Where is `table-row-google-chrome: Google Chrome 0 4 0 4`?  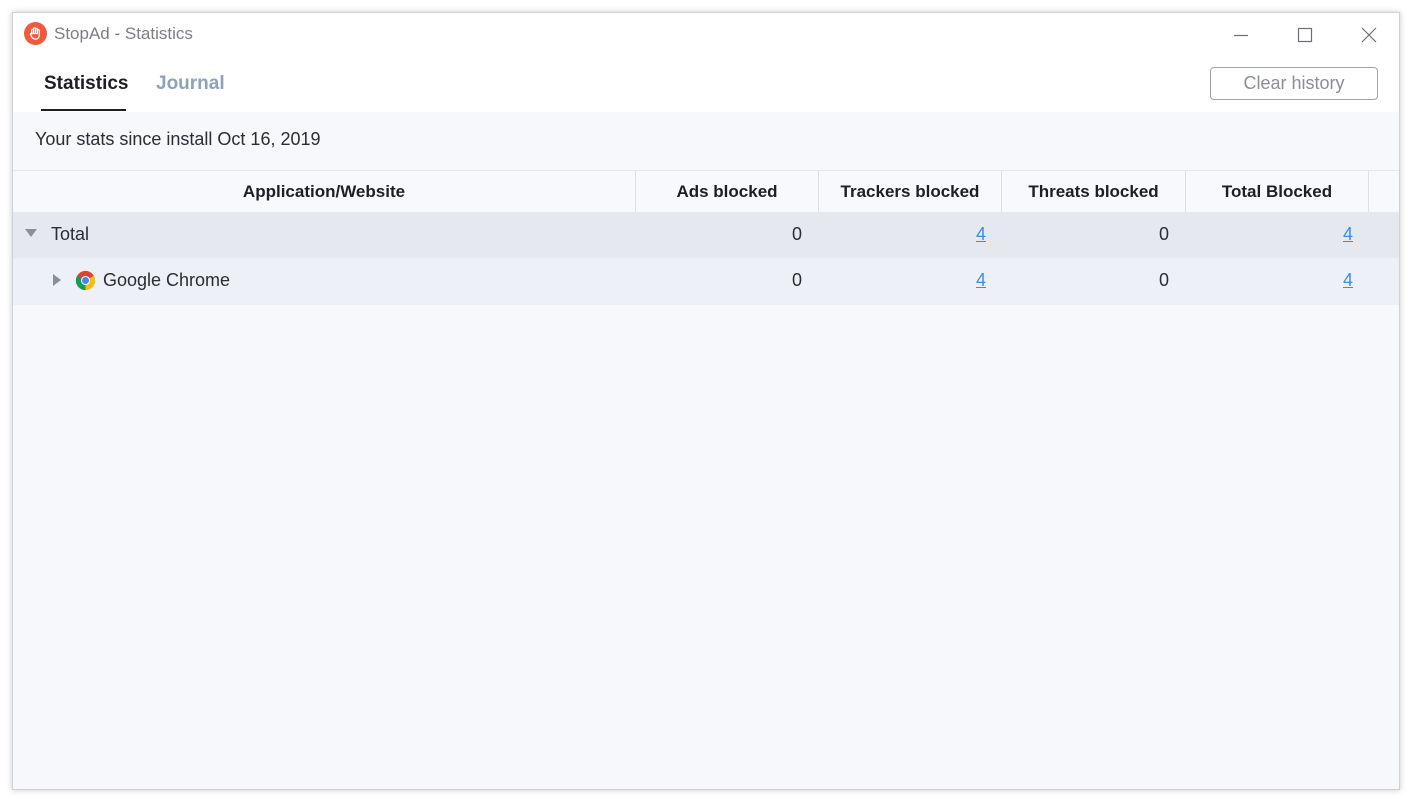
table-row-google-chrome: Google Chrome 0 4 0 4 is located at coordinates (706, 281).